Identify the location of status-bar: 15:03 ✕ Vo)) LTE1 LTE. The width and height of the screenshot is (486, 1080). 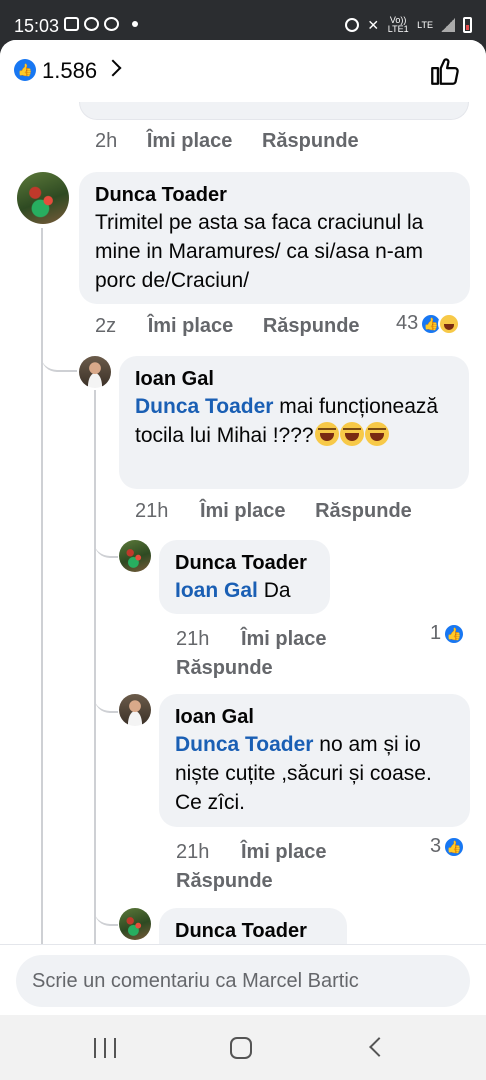
(243, 20).